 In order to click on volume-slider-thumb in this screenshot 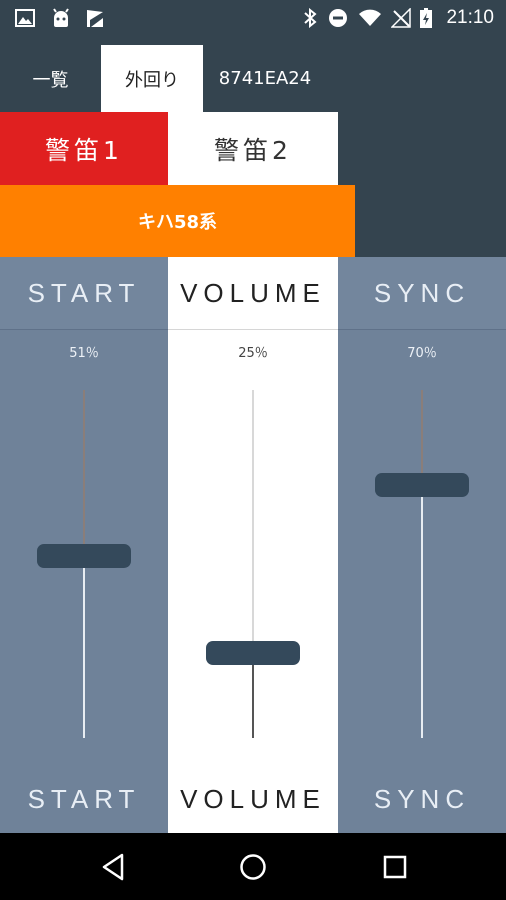, I will do `click(253, 653)`.